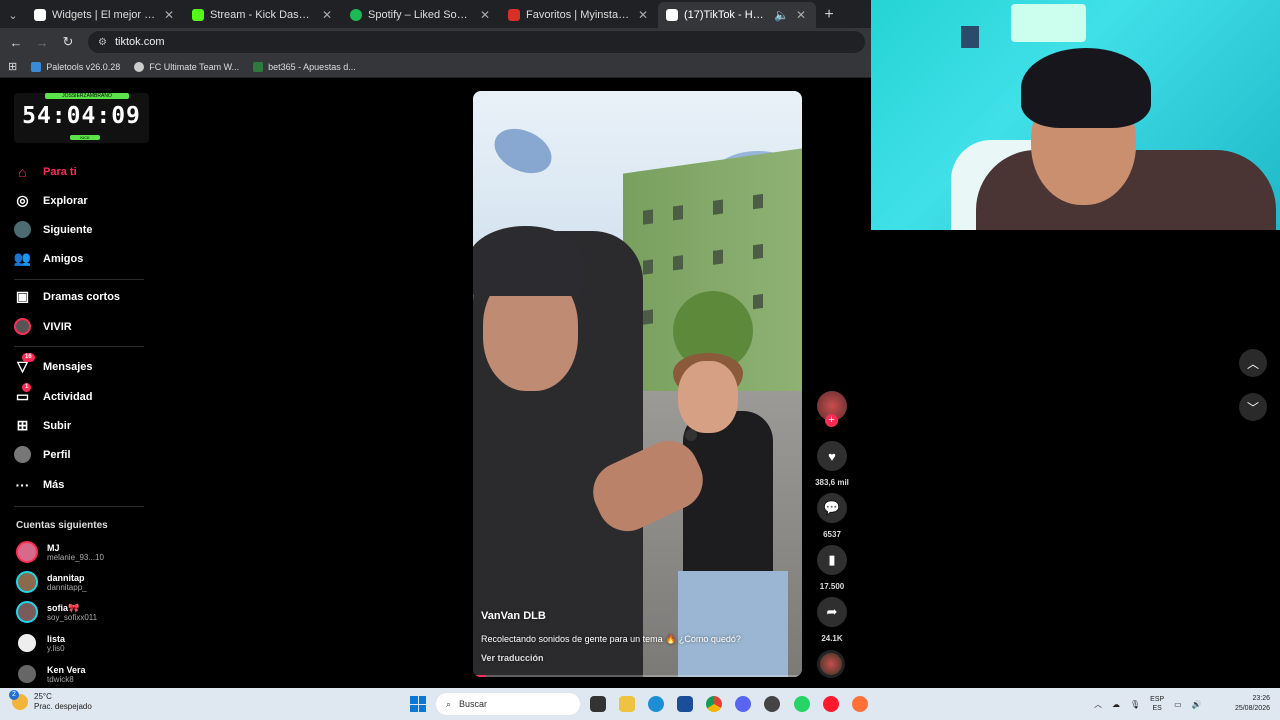 The width and height of the screenshot is (1280, 720). I want to click on back-icon: ←, so click(16, 42).